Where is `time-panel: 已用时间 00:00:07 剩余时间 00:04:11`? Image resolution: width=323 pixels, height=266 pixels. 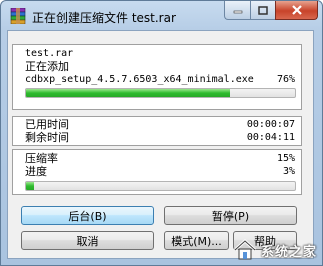
time-panel: 已用时间 00:00:07 剩余时间 00:04:11 is located at coordinates (157, 131).